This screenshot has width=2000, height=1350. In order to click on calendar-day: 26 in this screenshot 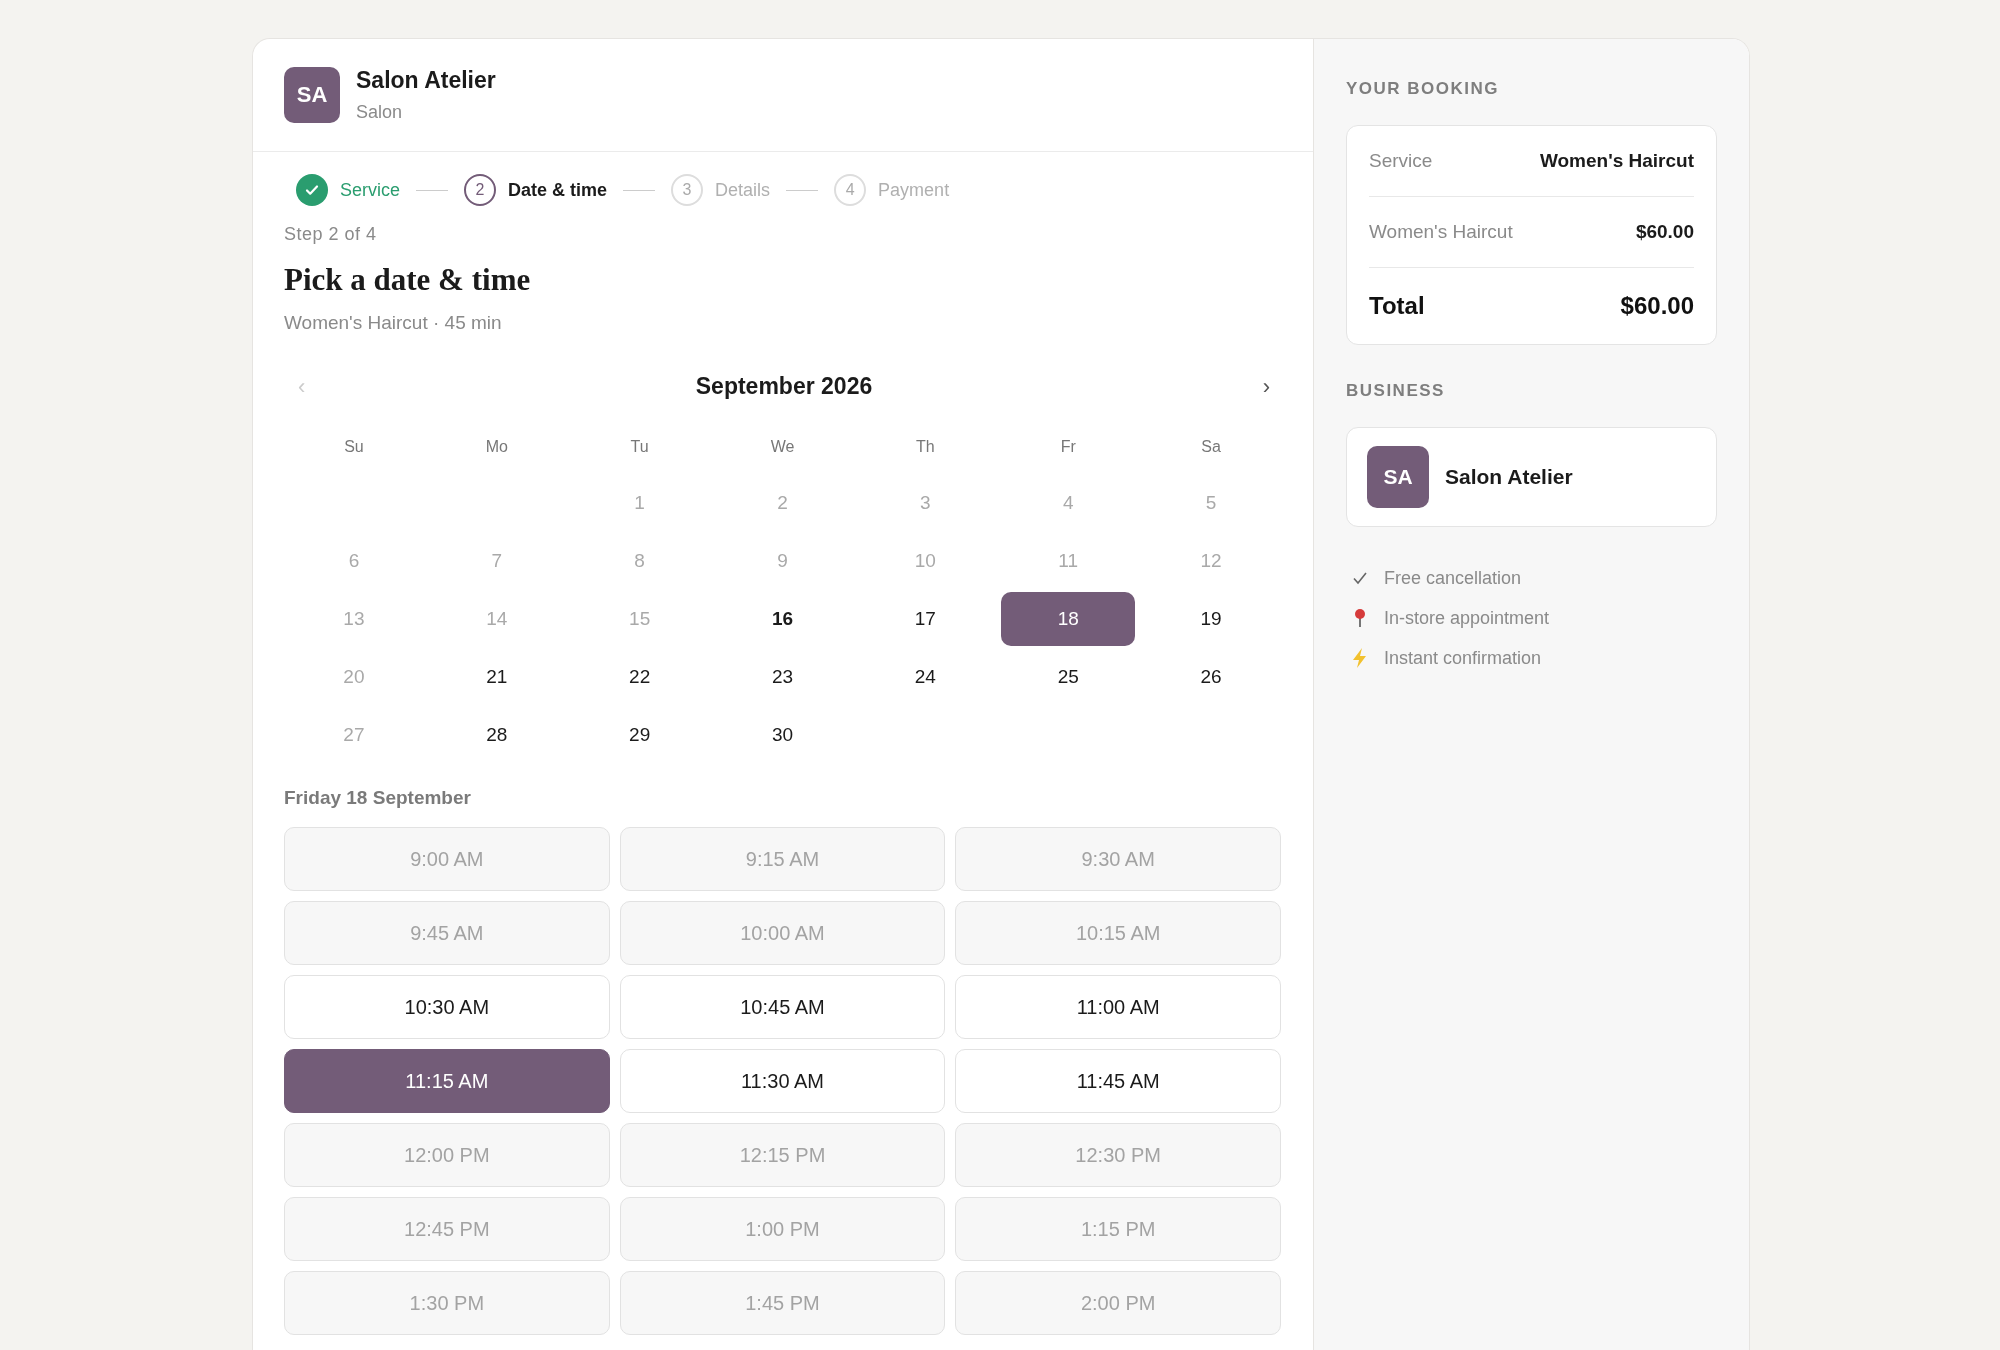, I will do `click(1211, 677)`.